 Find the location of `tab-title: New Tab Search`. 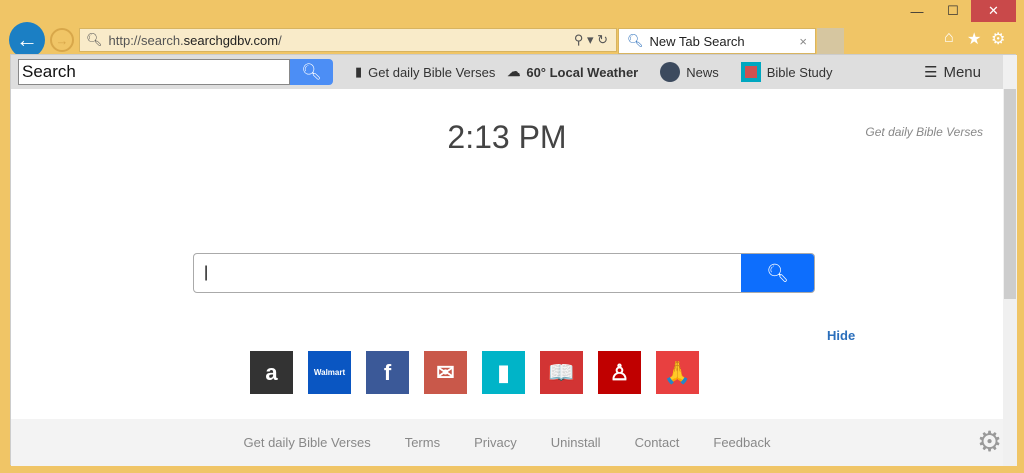

tab-title: New Tab Search is located at coordinates (697, 41).